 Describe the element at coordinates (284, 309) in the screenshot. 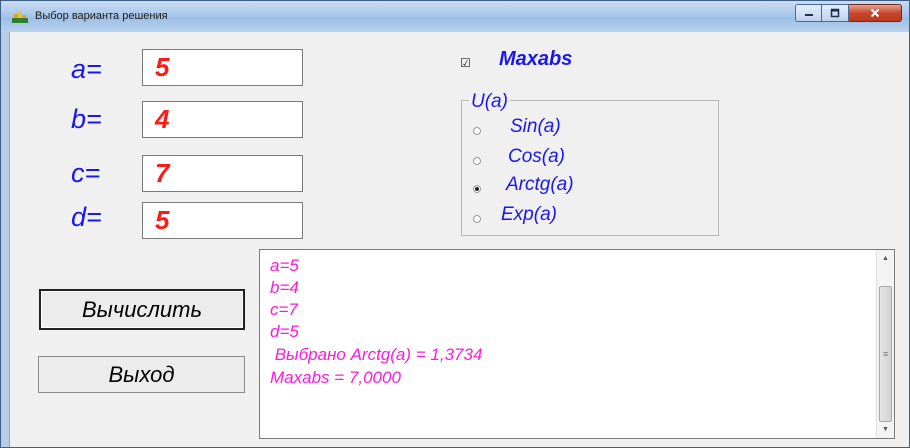

I see `output-line: c=7` at that location.